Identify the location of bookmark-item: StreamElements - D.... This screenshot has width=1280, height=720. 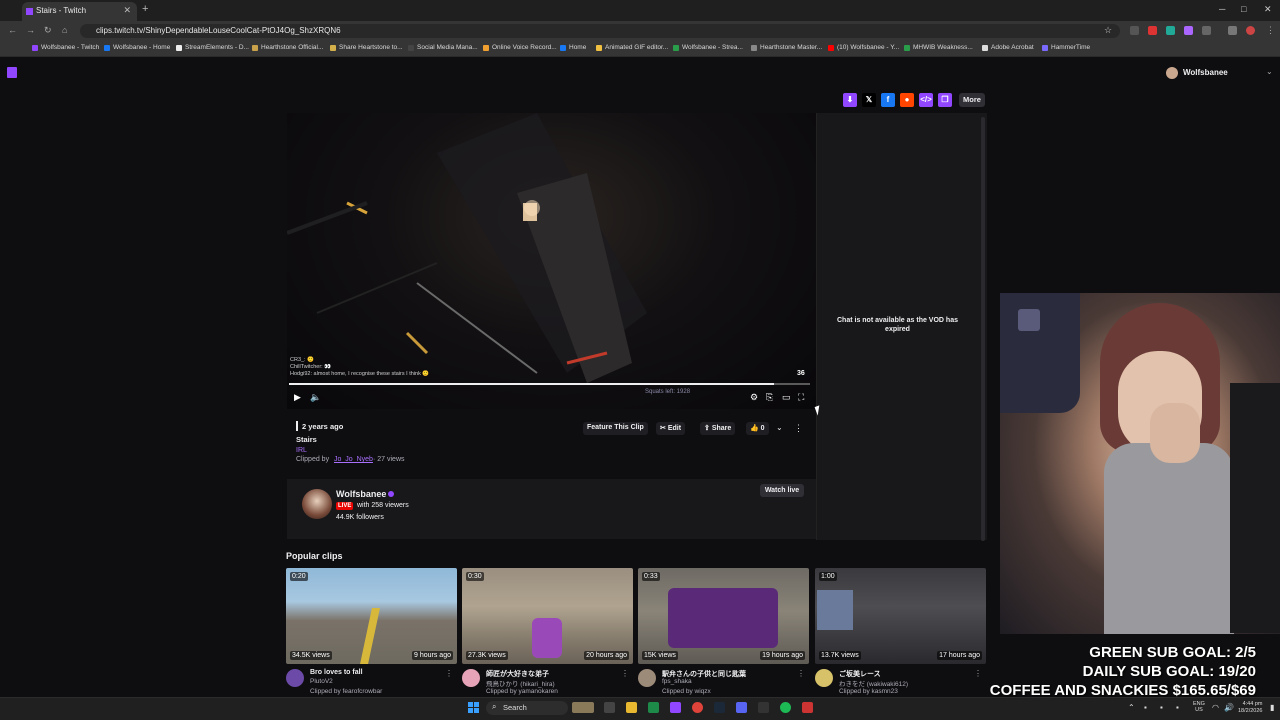
(212, 47).